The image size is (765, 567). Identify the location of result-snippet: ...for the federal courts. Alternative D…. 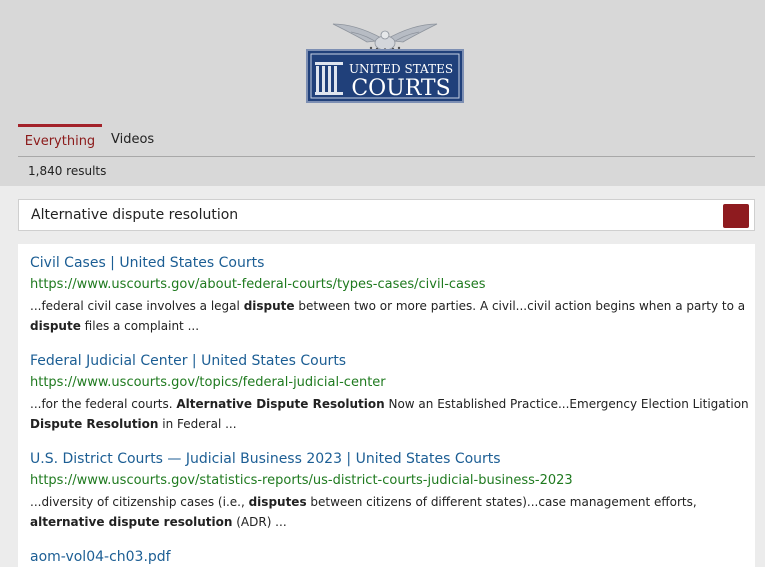
(389, 414).